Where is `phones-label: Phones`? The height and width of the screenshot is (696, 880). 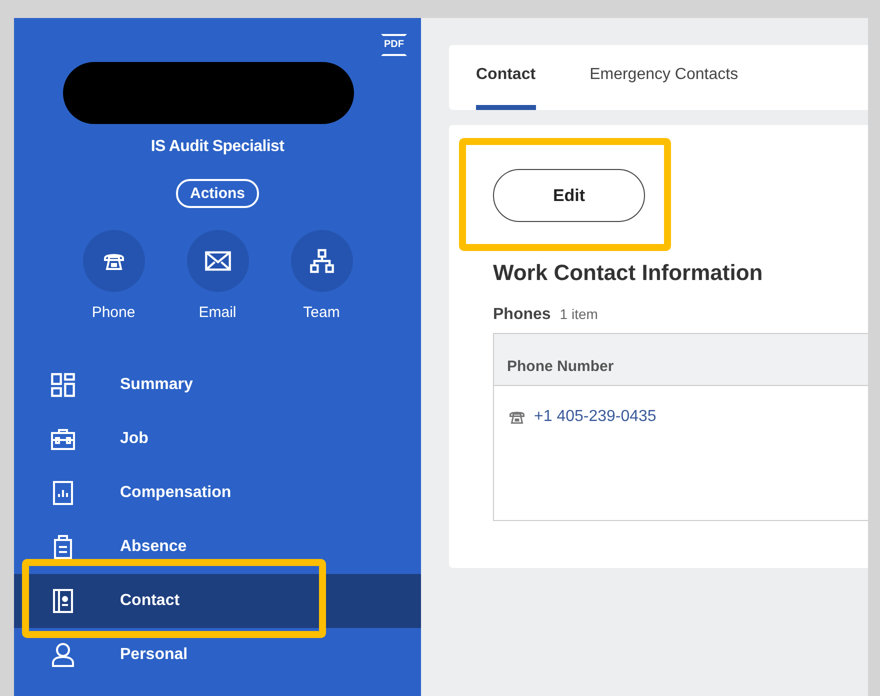 phones-label: Phones is located at coordinates (522, 315).